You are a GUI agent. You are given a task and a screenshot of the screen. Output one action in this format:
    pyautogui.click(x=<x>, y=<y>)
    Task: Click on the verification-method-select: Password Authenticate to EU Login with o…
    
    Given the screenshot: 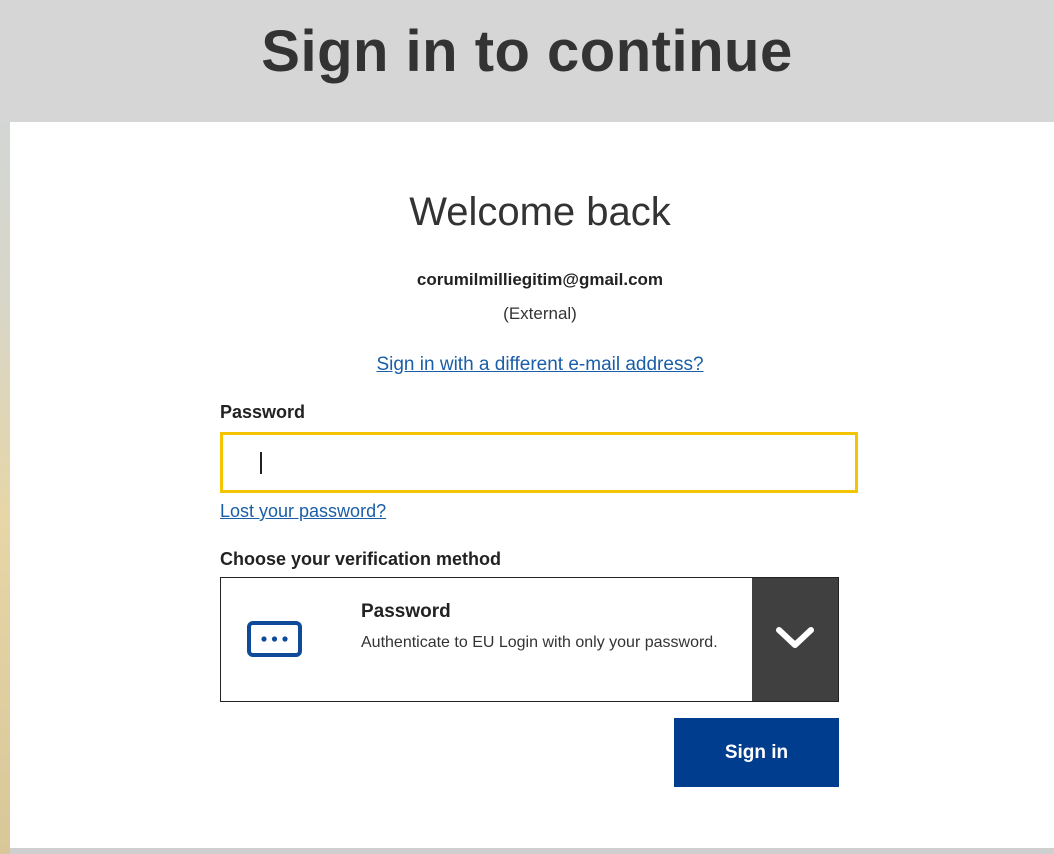 What is the action you would take?
    pyautogui.click(x=529, y=639)
    